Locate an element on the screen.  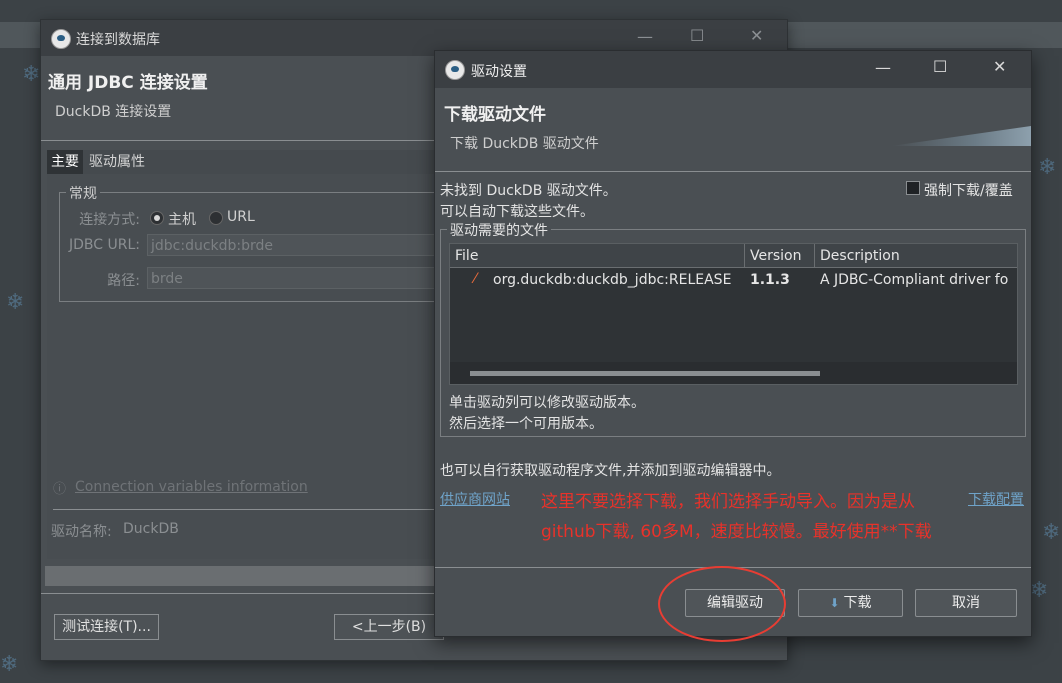
files-group-title: 驱动需要的文件 is located at coordinates (499, 230).